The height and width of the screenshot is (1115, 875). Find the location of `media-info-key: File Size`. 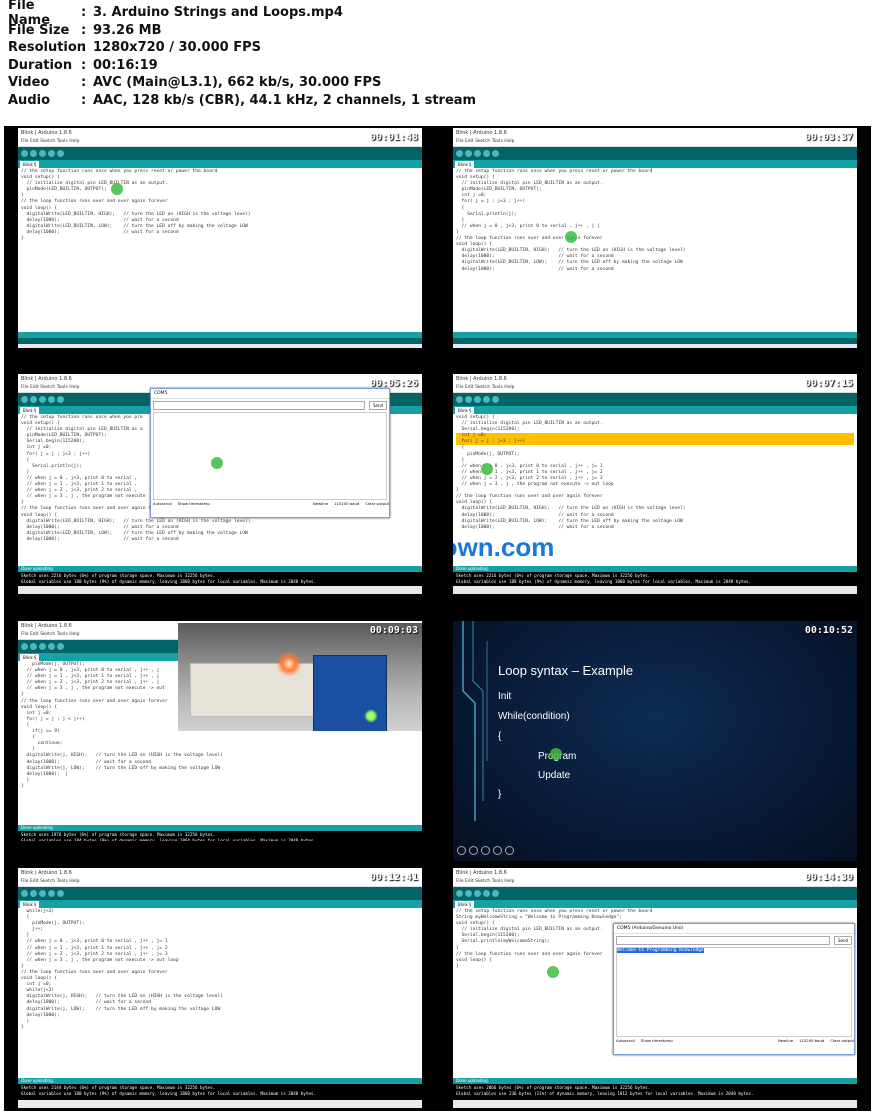

media-info-key: File Size is located at coordinates (39, 30).